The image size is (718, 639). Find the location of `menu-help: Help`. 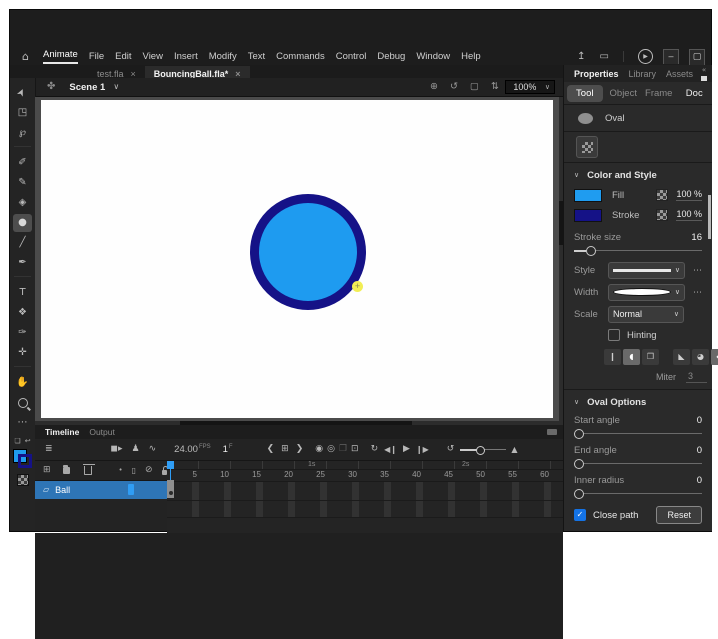

menu-help: Help is located at coordinates (471, 56).